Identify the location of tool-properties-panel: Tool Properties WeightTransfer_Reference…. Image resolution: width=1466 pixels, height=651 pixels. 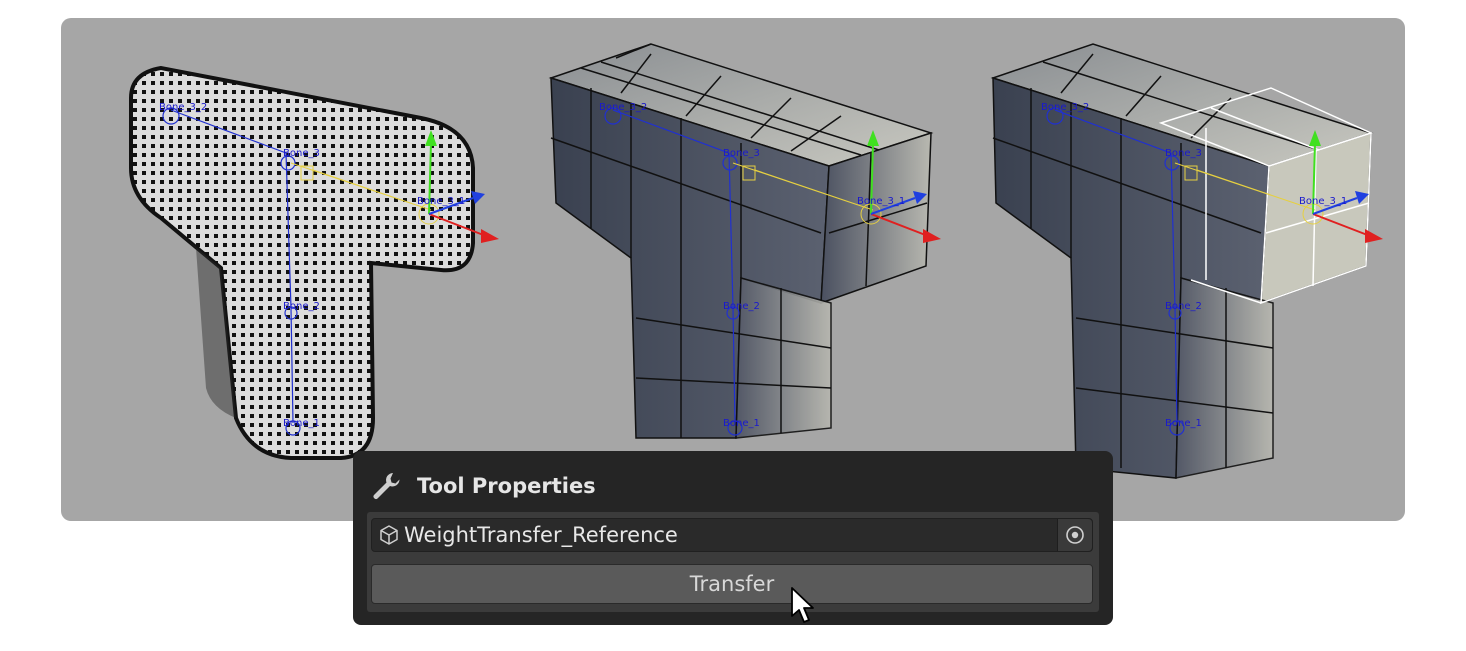
(733, 538).